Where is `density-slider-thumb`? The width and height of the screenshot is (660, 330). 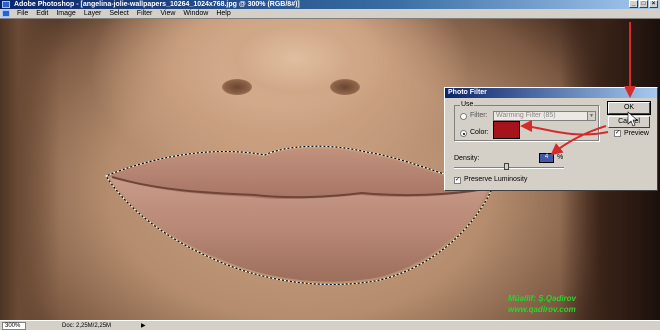
density-slider-thumb is located at coordinates (506, 166).